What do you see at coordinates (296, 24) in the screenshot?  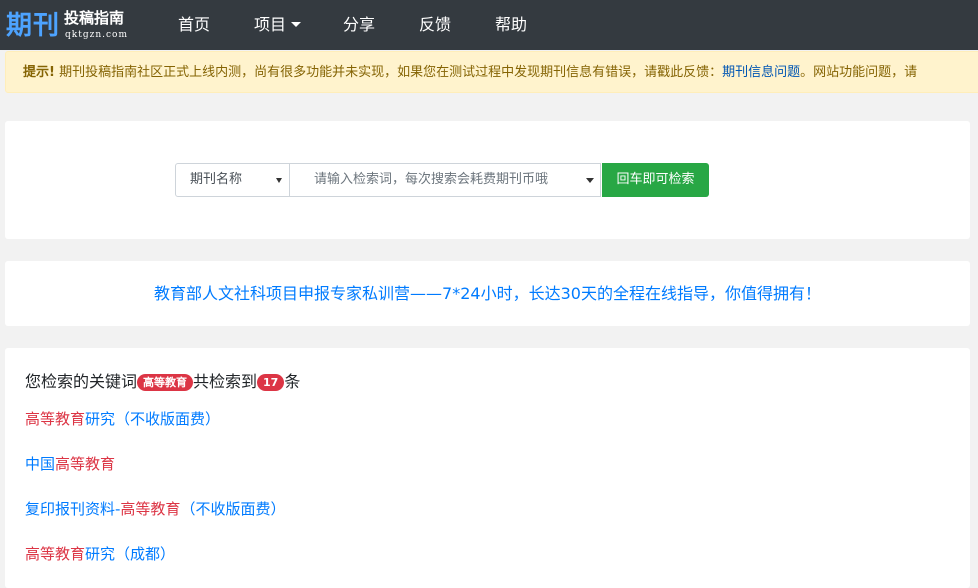 I see `chevron-down-icon` at bounding box center [296, 24].